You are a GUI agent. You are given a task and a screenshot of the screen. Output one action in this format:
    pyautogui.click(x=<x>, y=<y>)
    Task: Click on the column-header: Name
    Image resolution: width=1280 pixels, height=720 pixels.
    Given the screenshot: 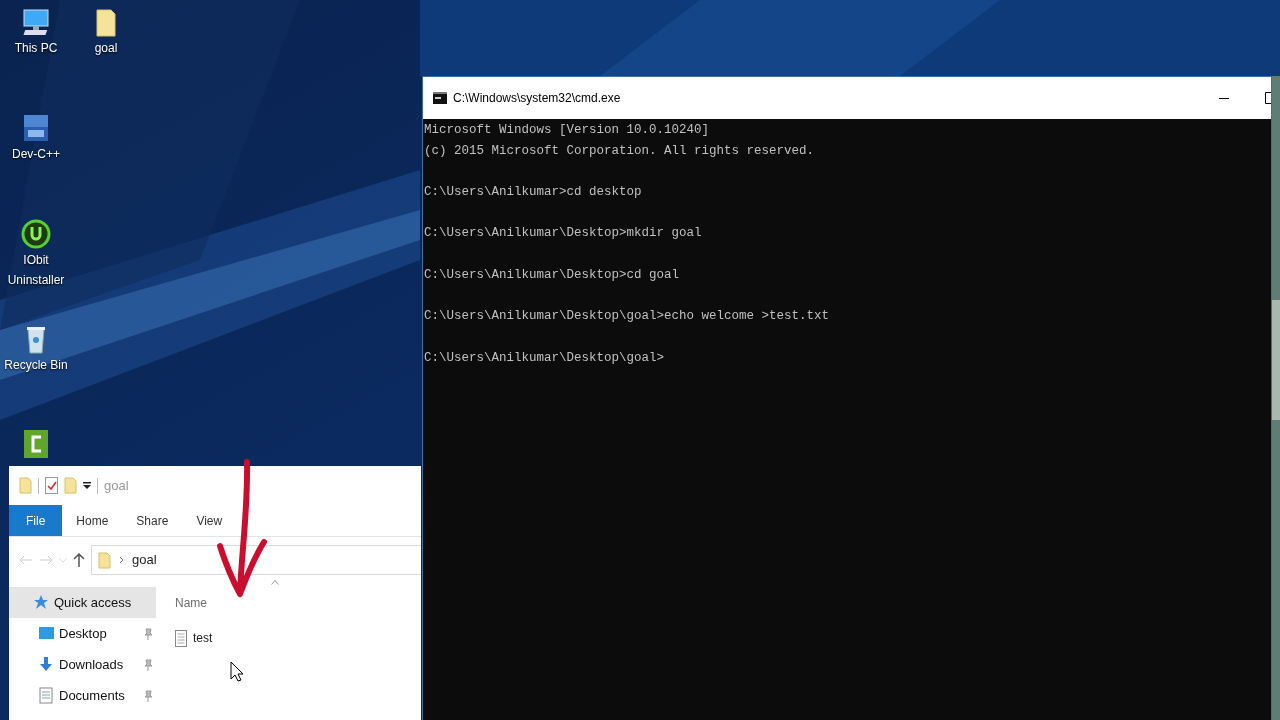 What is the action you would take?
    pyautogui.click(x=191, y=602)
    